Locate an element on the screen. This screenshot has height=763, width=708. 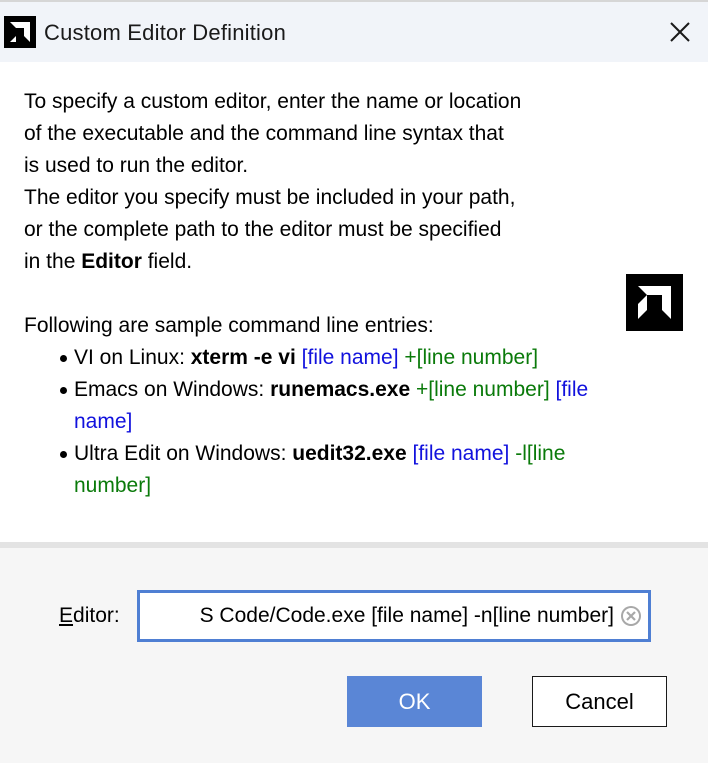
close-icon is located at coordinates (680, 32).